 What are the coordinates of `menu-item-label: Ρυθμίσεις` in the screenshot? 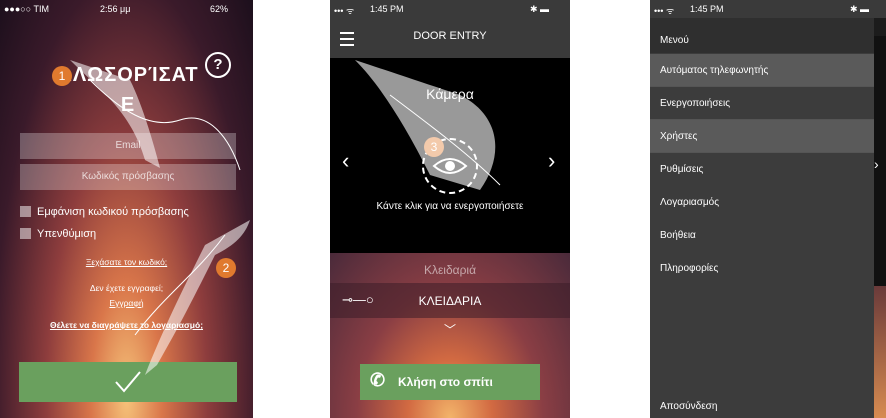 It's located at (682, 169).